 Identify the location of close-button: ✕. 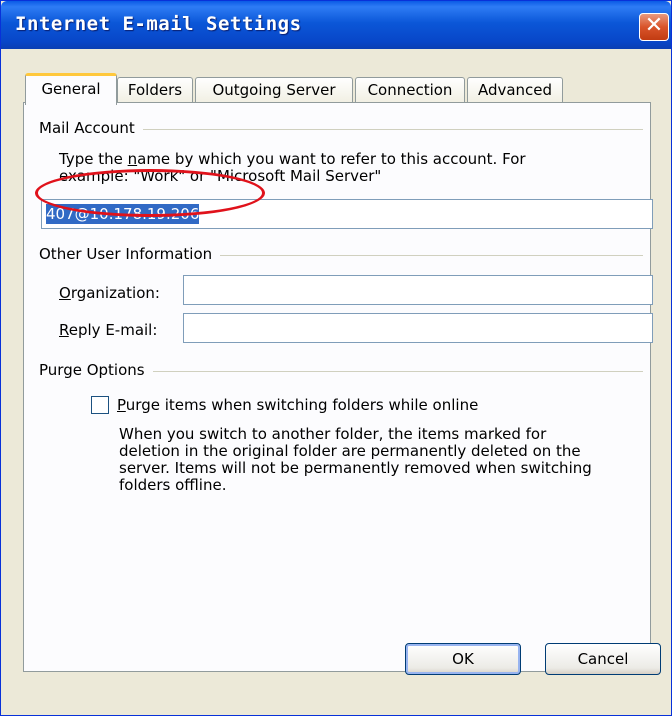
(654, 27).